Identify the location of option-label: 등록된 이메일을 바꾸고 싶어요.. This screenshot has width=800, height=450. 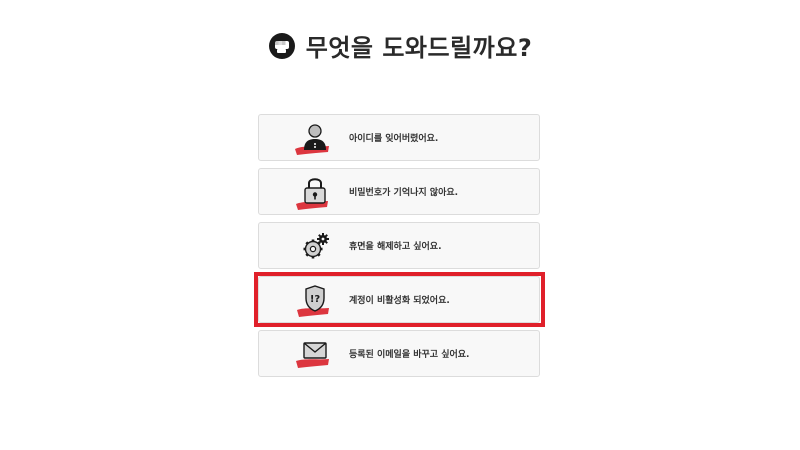
(409, 355).